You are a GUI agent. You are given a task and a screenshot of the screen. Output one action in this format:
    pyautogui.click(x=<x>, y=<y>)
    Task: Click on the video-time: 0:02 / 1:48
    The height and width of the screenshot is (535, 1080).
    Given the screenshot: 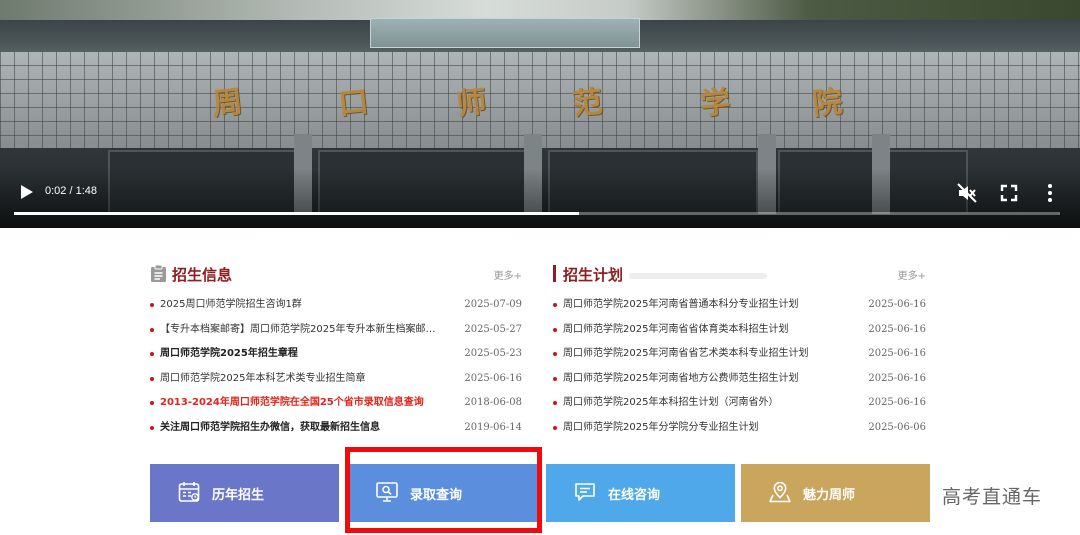 What is the action you would take?
    pyautogui.click(x=71, y=191)
    